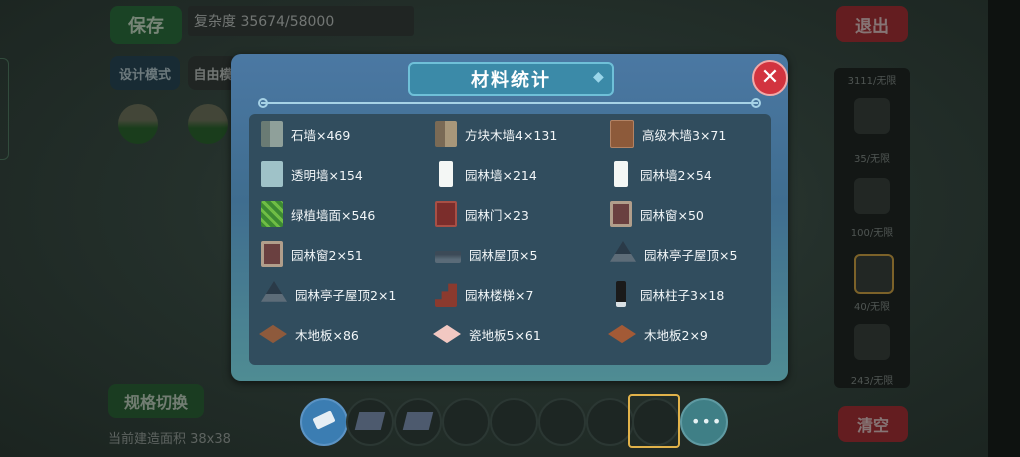 This screenshot has width=1020, height=457. I want to click on material-item: 园林屋顶×5, so click(486, 254).